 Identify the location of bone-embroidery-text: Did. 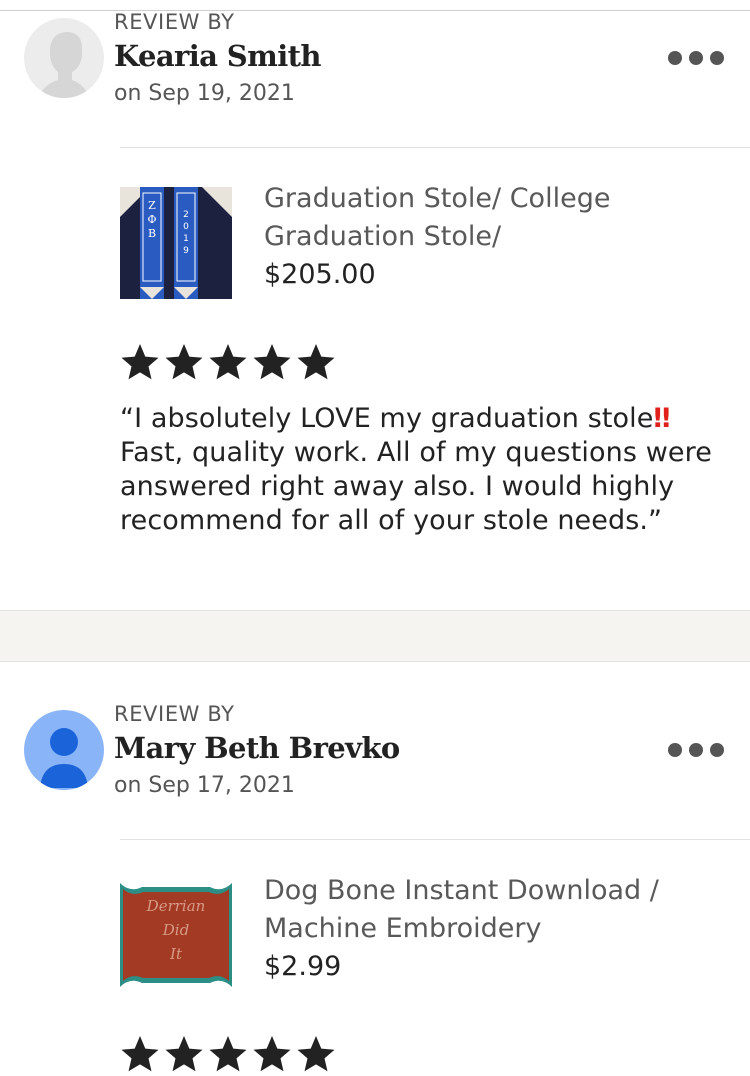
(175, 930).